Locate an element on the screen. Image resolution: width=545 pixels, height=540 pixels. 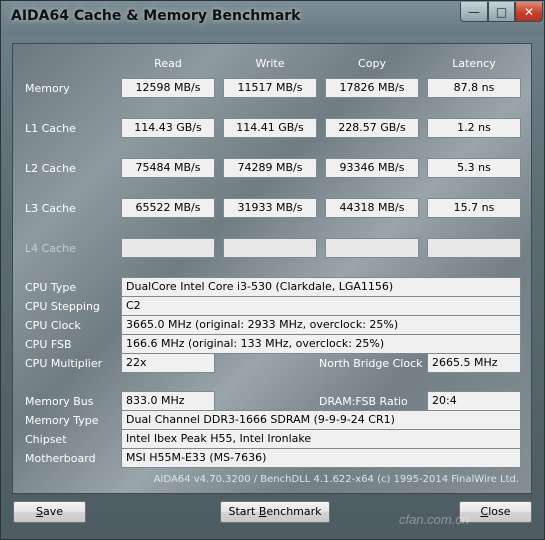
row-label-l4-cache: L4 Cache is located at coordinates (50, 248).